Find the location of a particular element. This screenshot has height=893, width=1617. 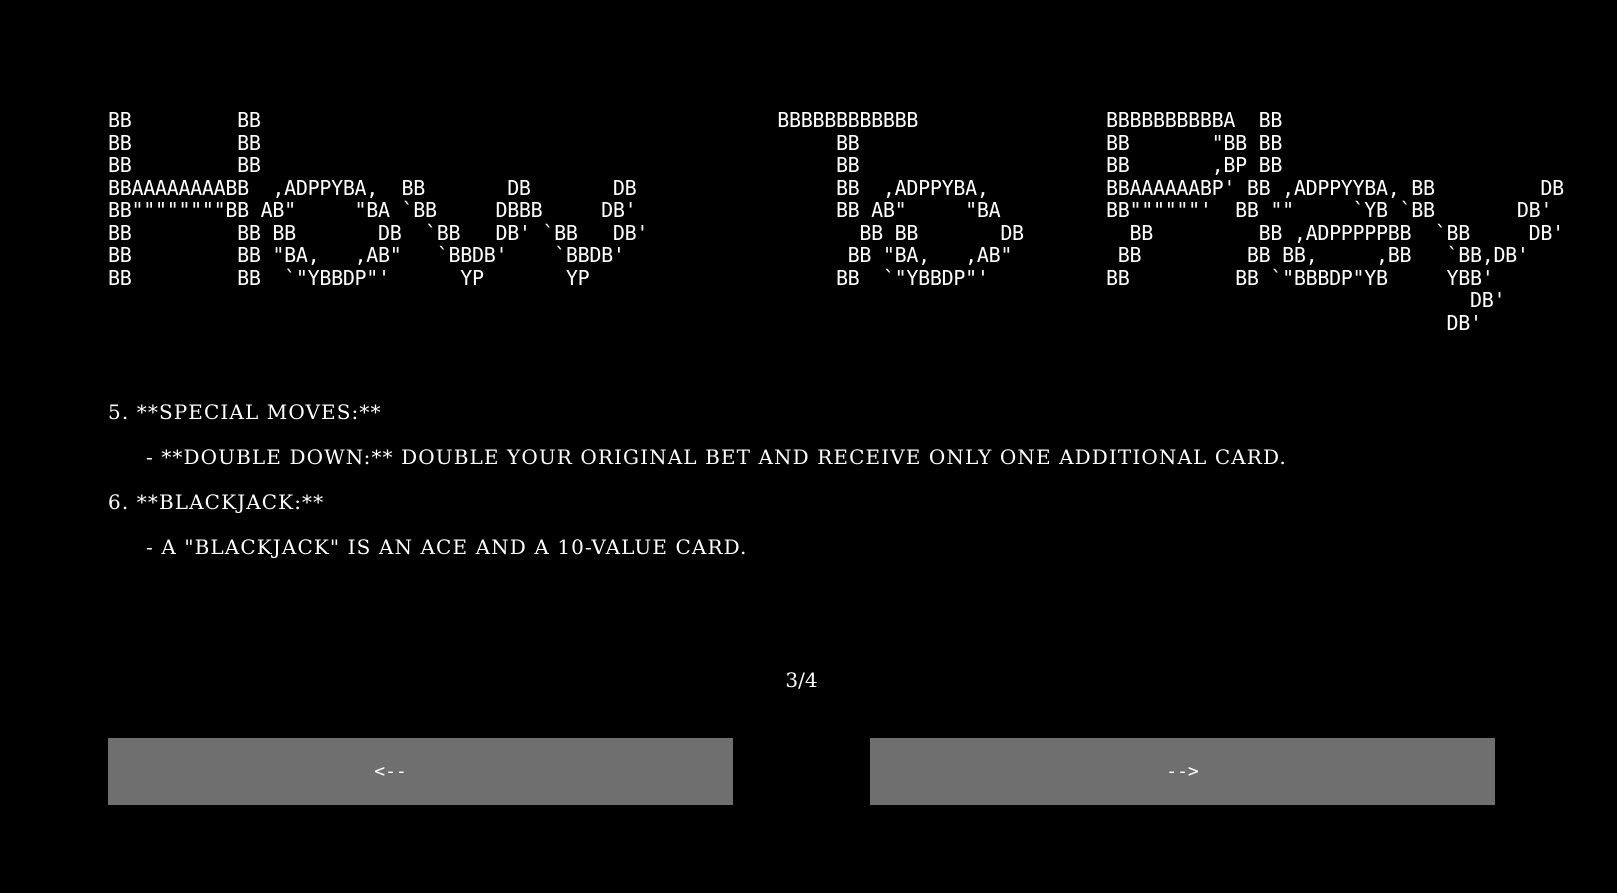

next-page-label: --> is located at coordinates (1182, 771).